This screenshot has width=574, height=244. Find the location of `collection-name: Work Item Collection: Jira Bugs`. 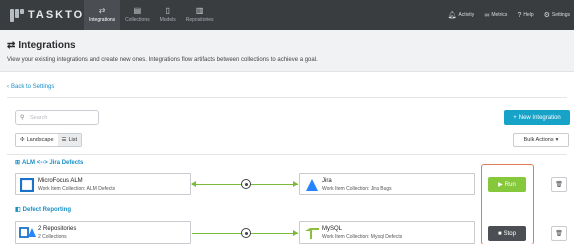

collection-name: Work Item Collection: Jira Bugs is located at coordinates (357, 189).